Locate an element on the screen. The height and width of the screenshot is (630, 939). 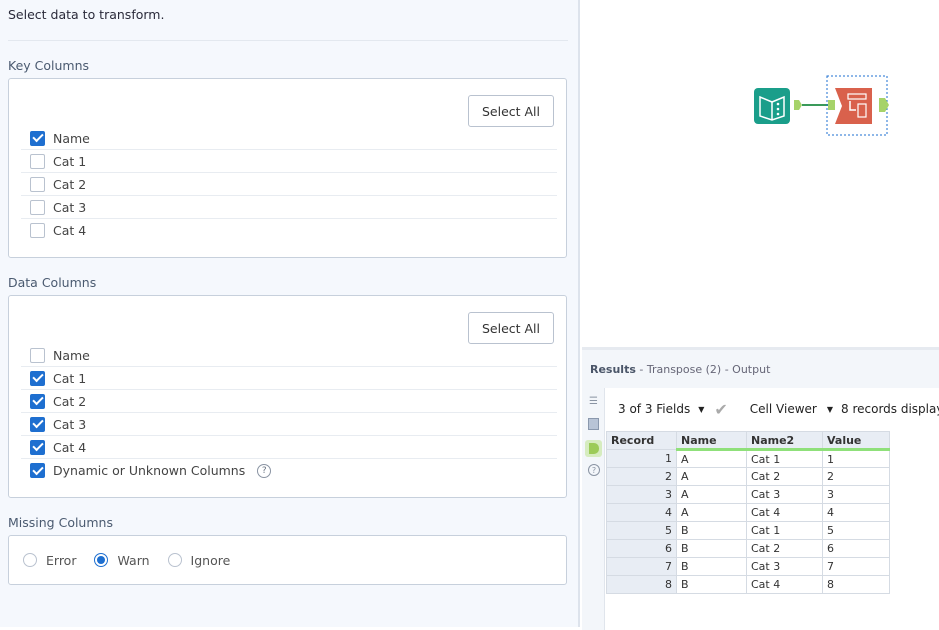
checkbox-row: Dynamic or Unknown Columns? is located at coordinates (289, 470).